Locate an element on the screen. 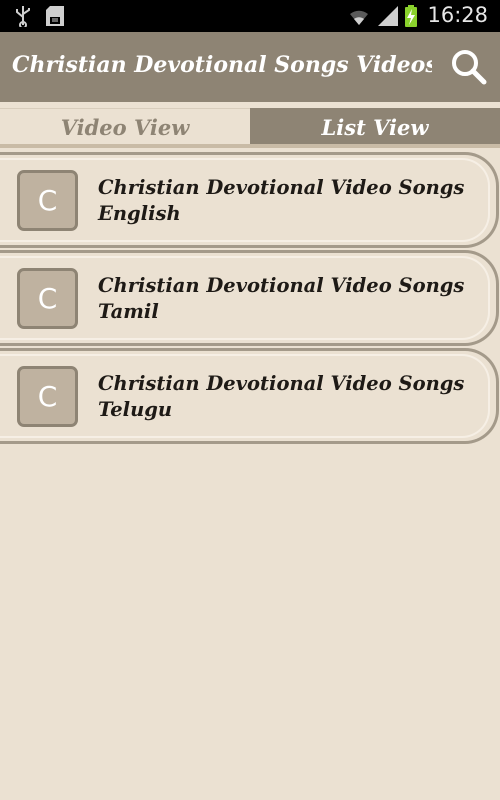 The height and width of the screenshot is (800, 500). wifi-icon is located at coordinates (359, 17).